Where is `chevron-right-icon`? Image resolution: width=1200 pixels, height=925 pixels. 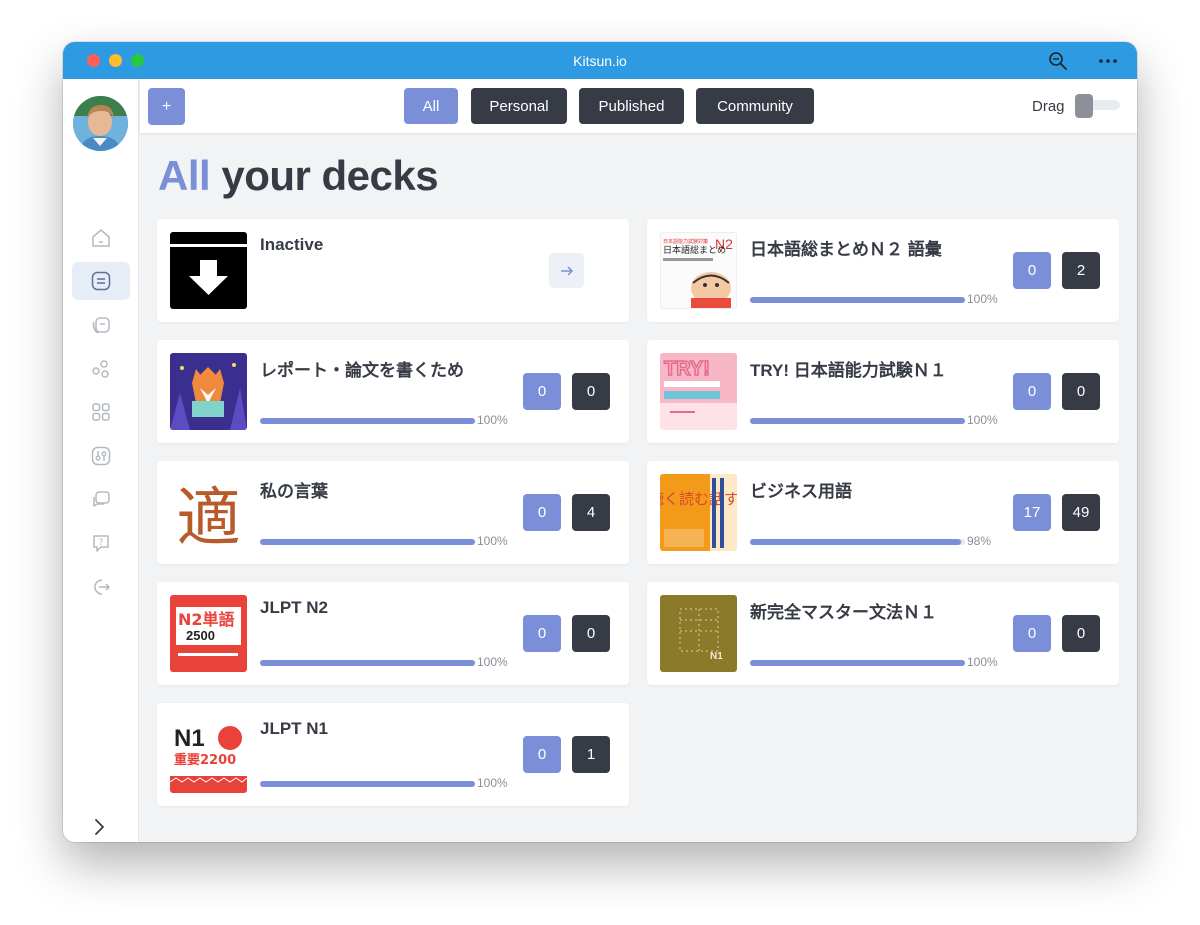 chevron-right-icon is located at coordinates (99, 827).